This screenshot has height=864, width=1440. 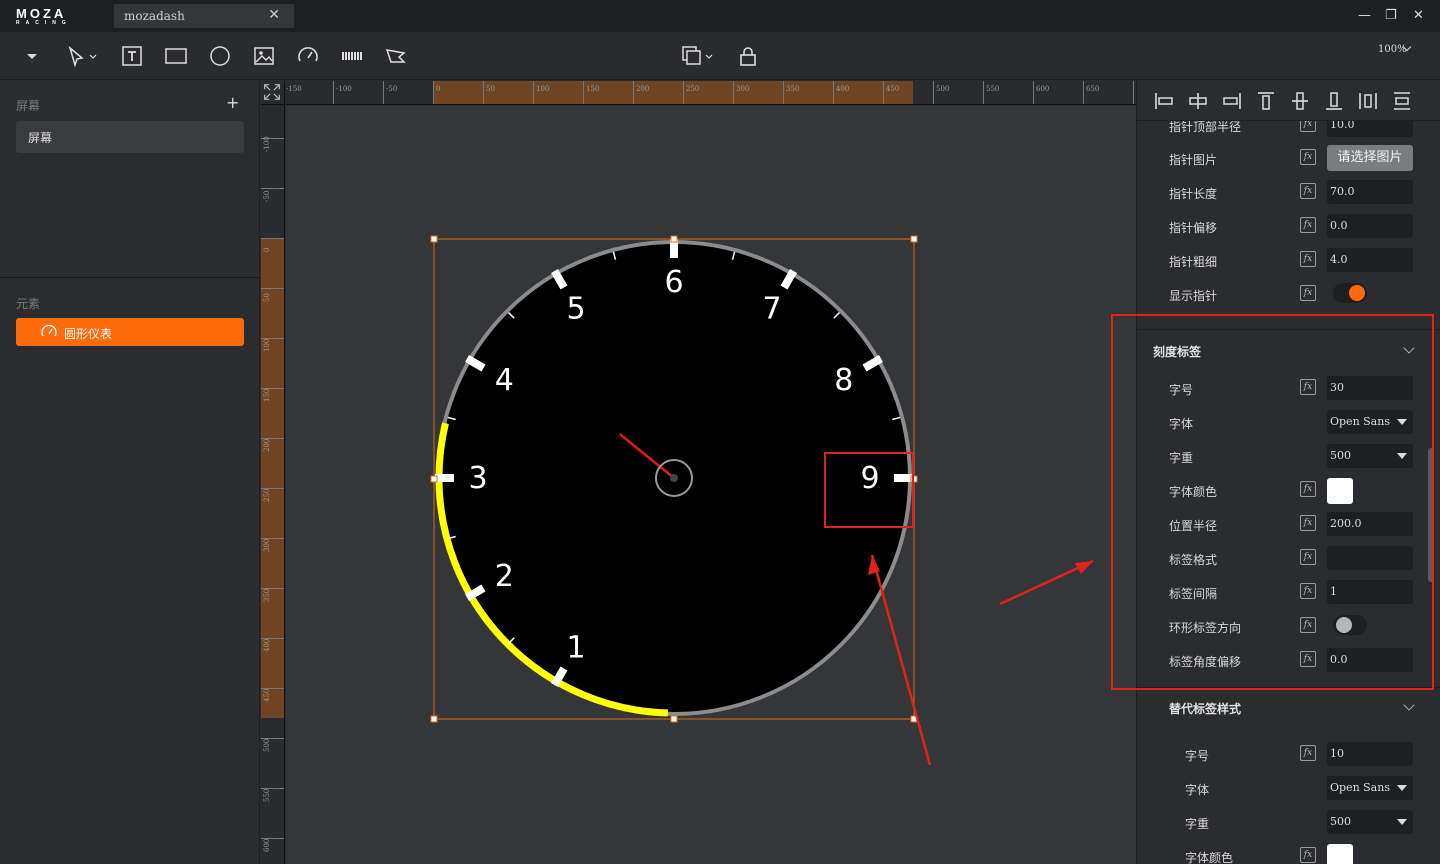 I want to click on ruler-tick-label: -150, so click(x=294, y=89).